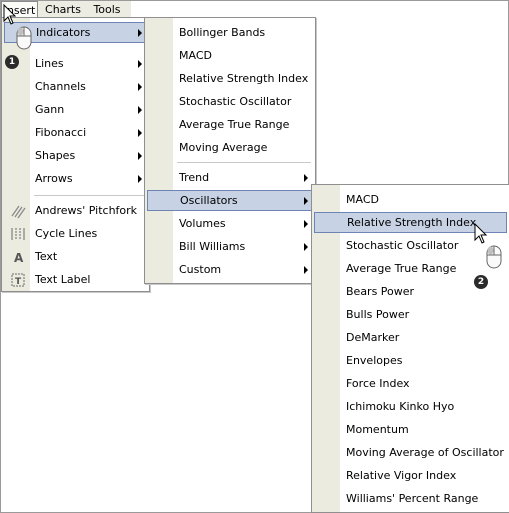 Image resolution: width=509 pixels, height=513 pixels. I want to click on menu-item-text-label: T Text Label, so click(75, 279).